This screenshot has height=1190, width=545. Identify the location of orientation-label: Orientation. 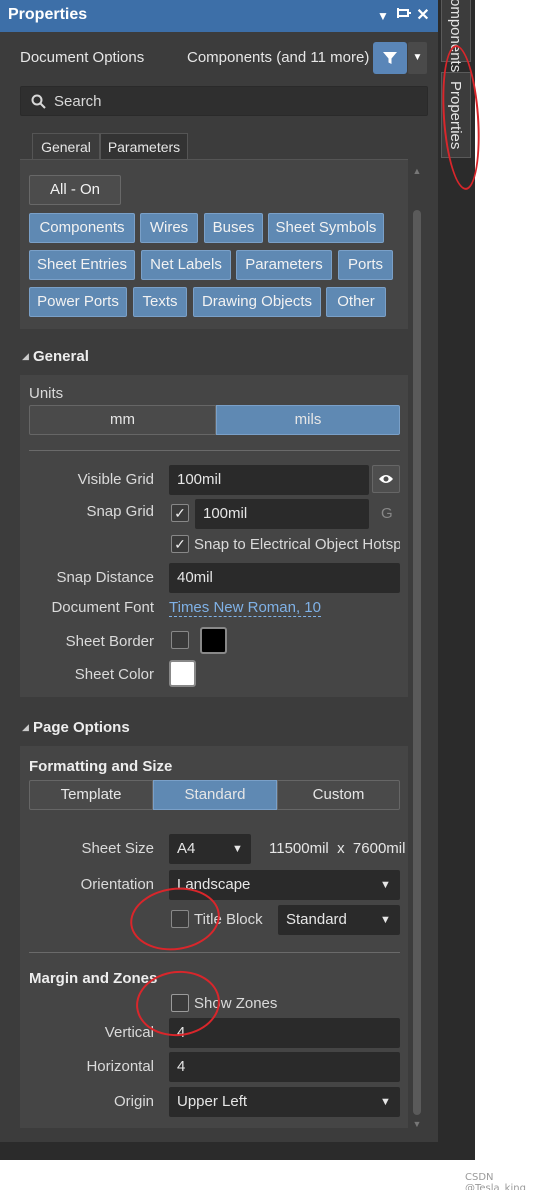
(117, 884).